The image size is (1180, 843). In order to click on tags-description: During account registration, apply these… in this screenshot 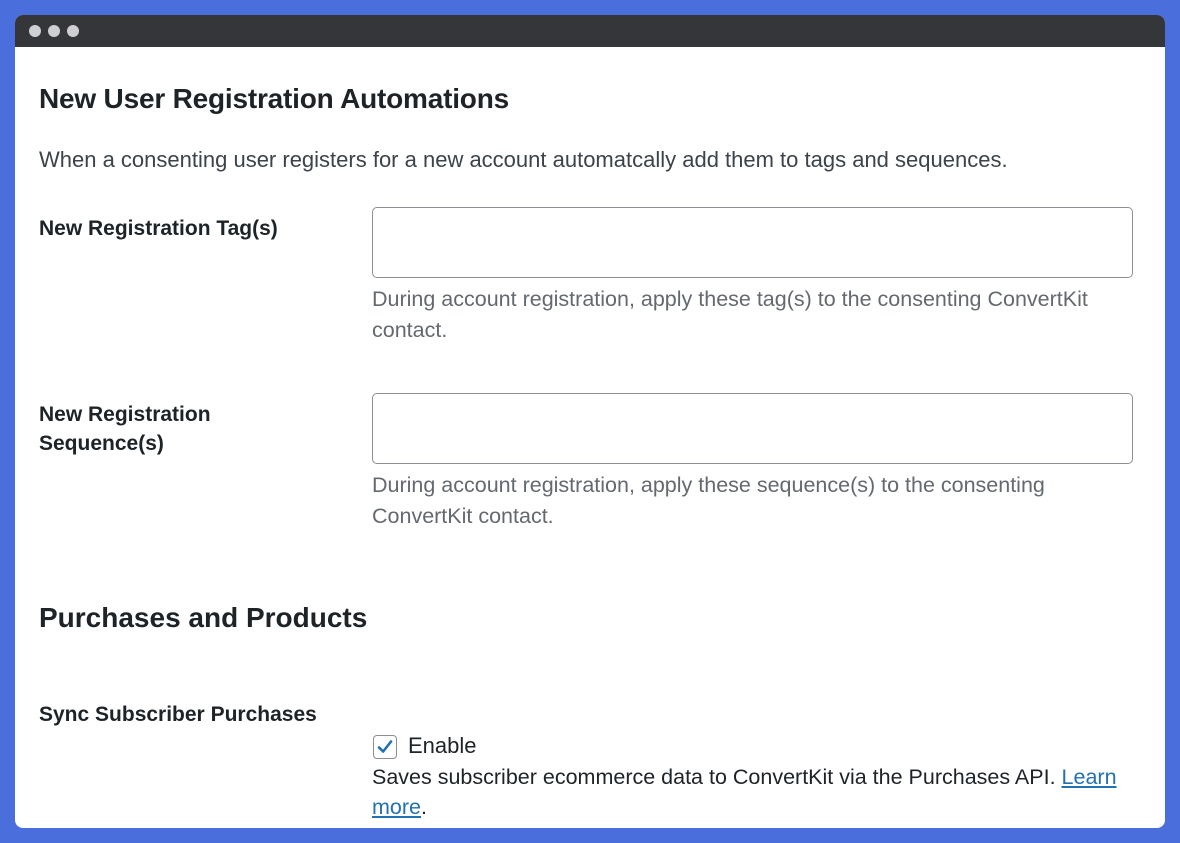, I will do `click(730, 314)`.